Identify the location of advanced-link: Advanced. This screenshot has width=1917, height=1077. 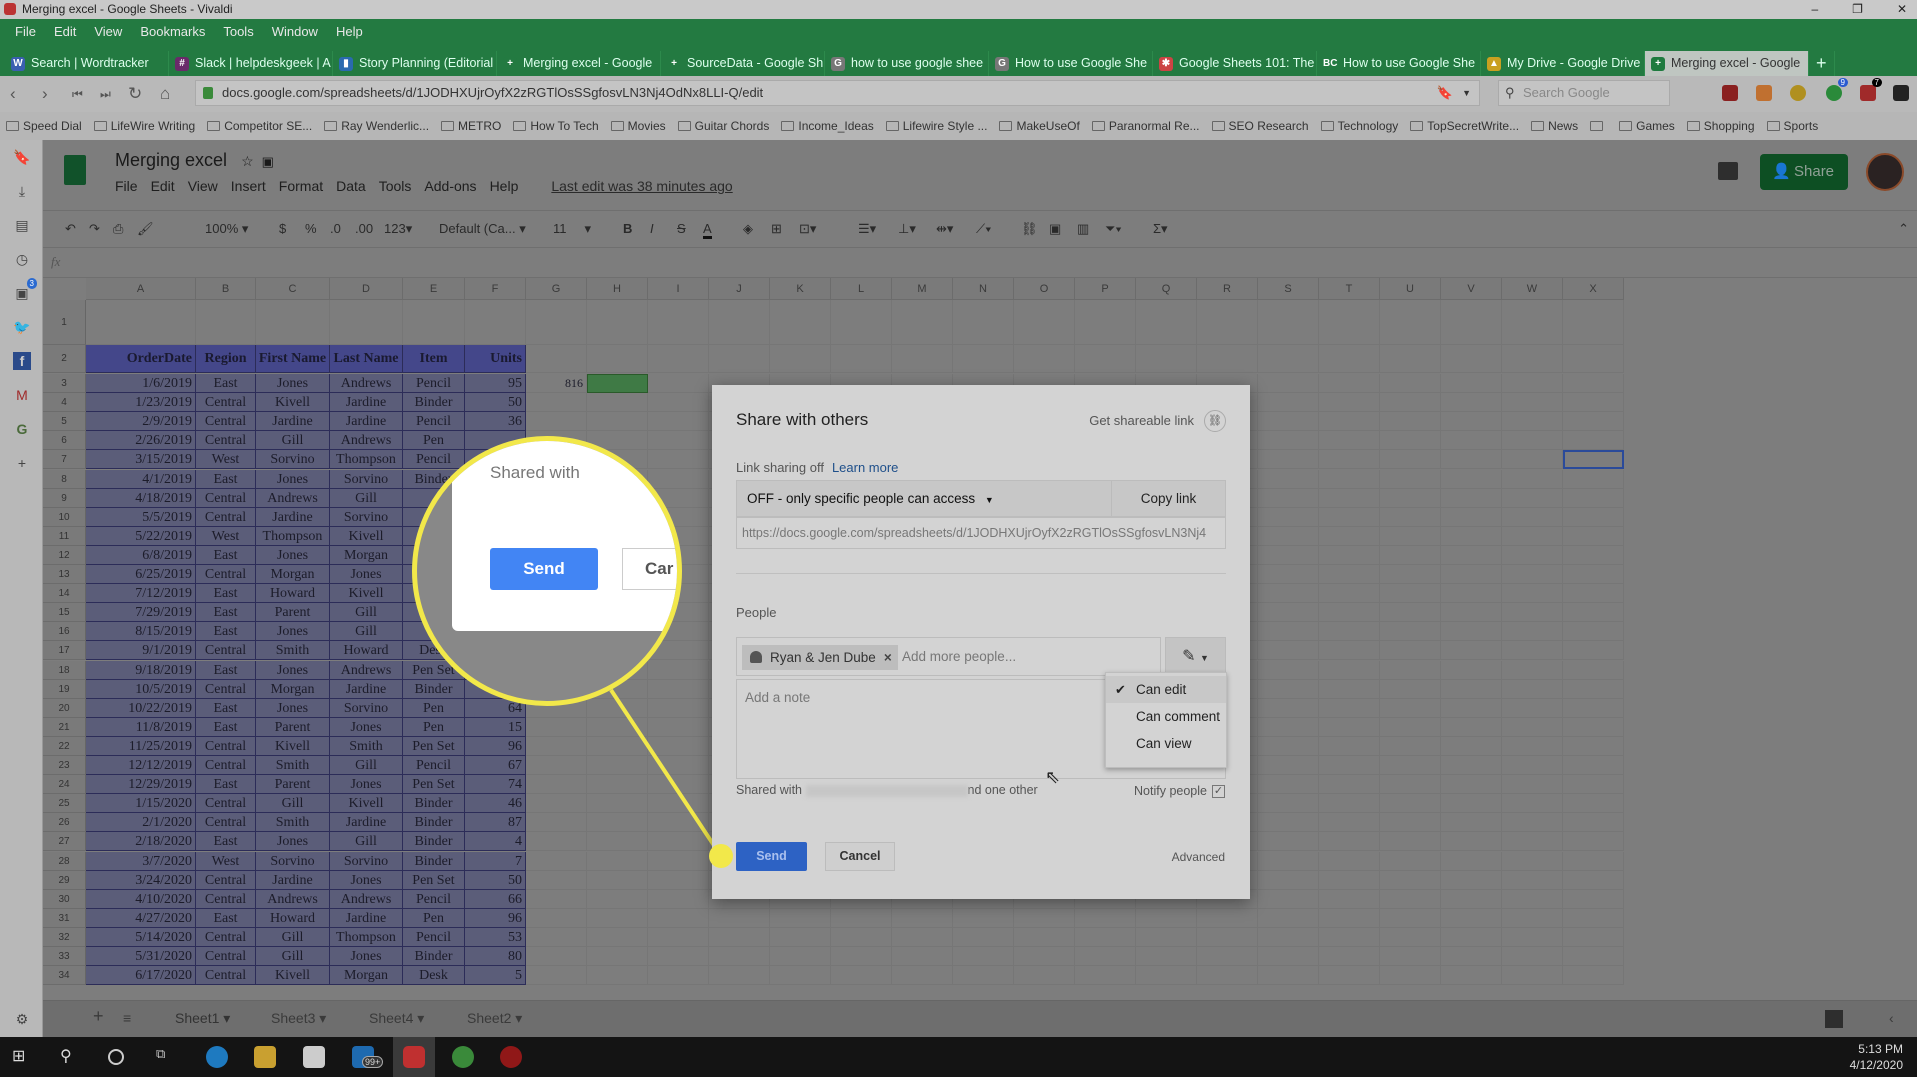
(1198, 857).